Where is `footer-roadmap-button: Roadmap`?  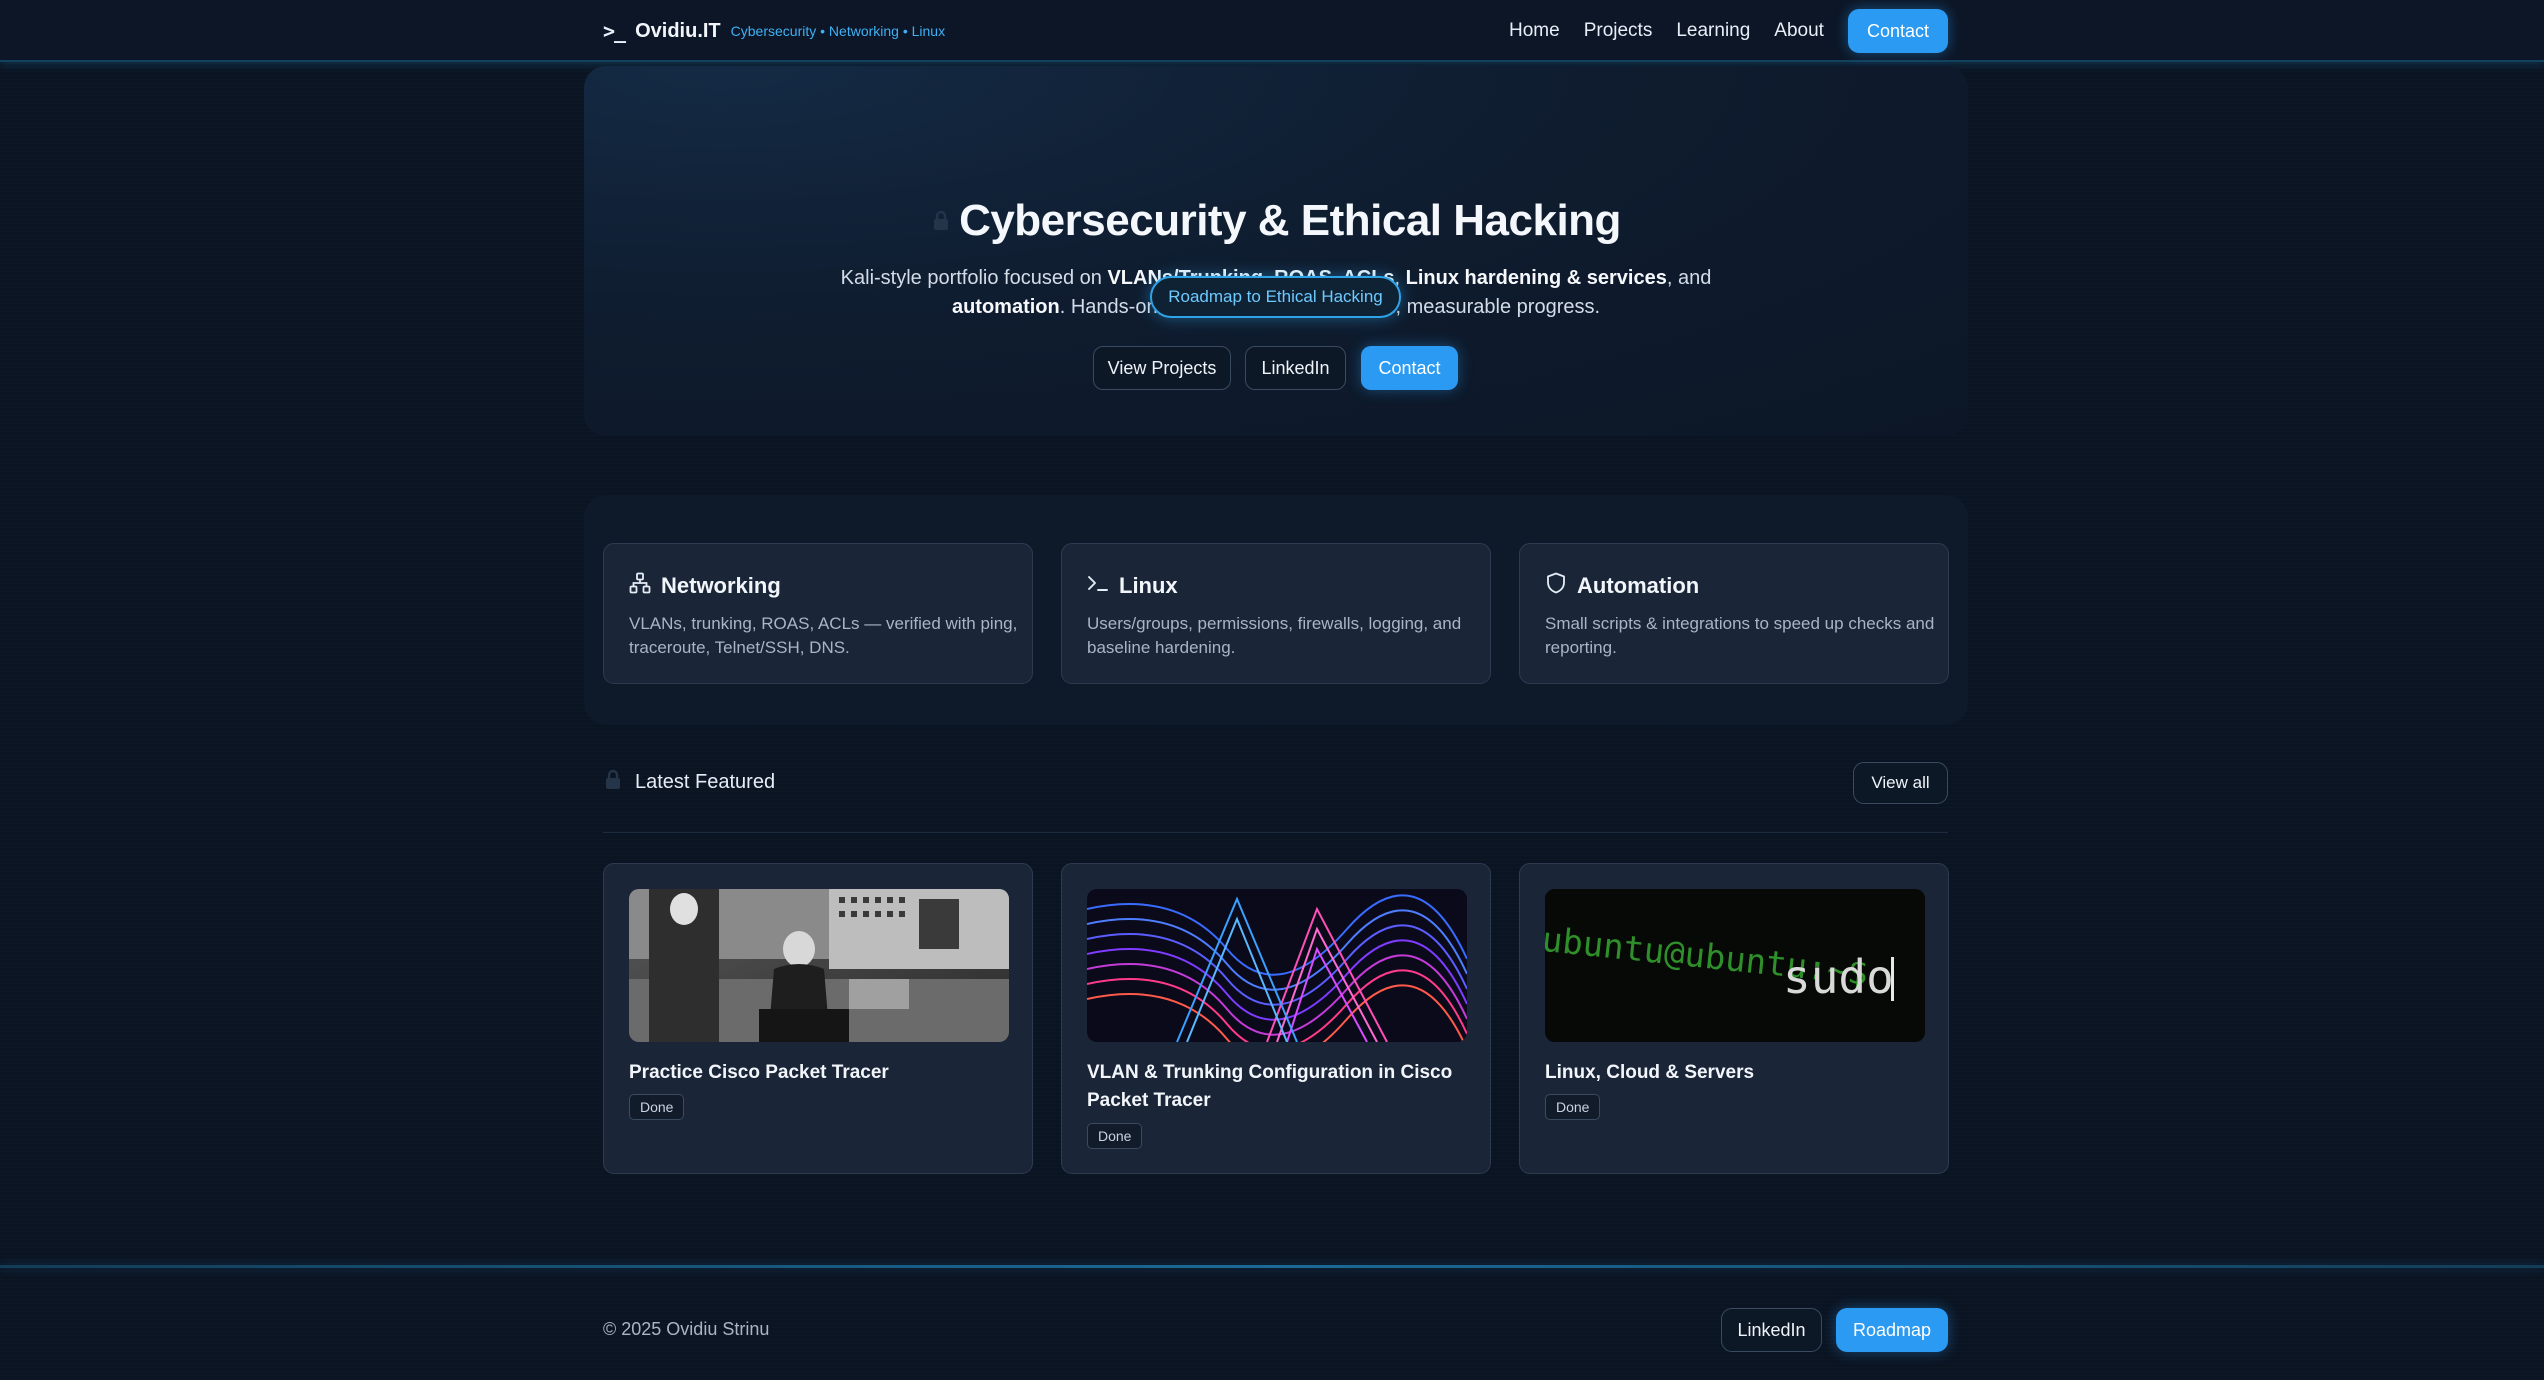 footer-roadmap-button: Roadmap is located at coordinates (1892, 1330).